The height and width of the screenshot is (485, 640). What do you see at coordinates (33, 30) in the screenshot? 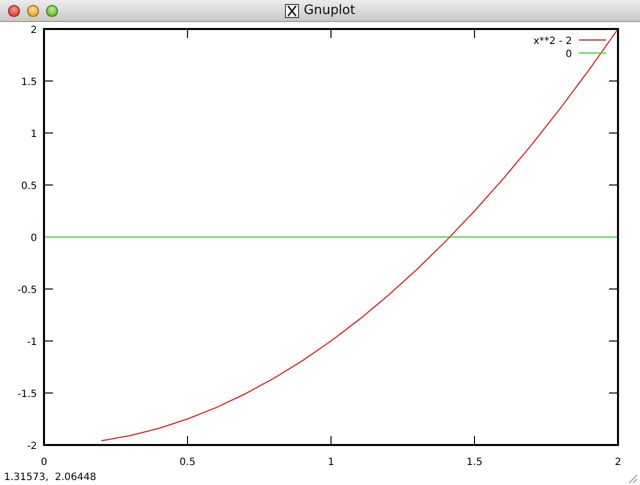
I see `y-tick-label: 2` at bounding box center [33, 30].